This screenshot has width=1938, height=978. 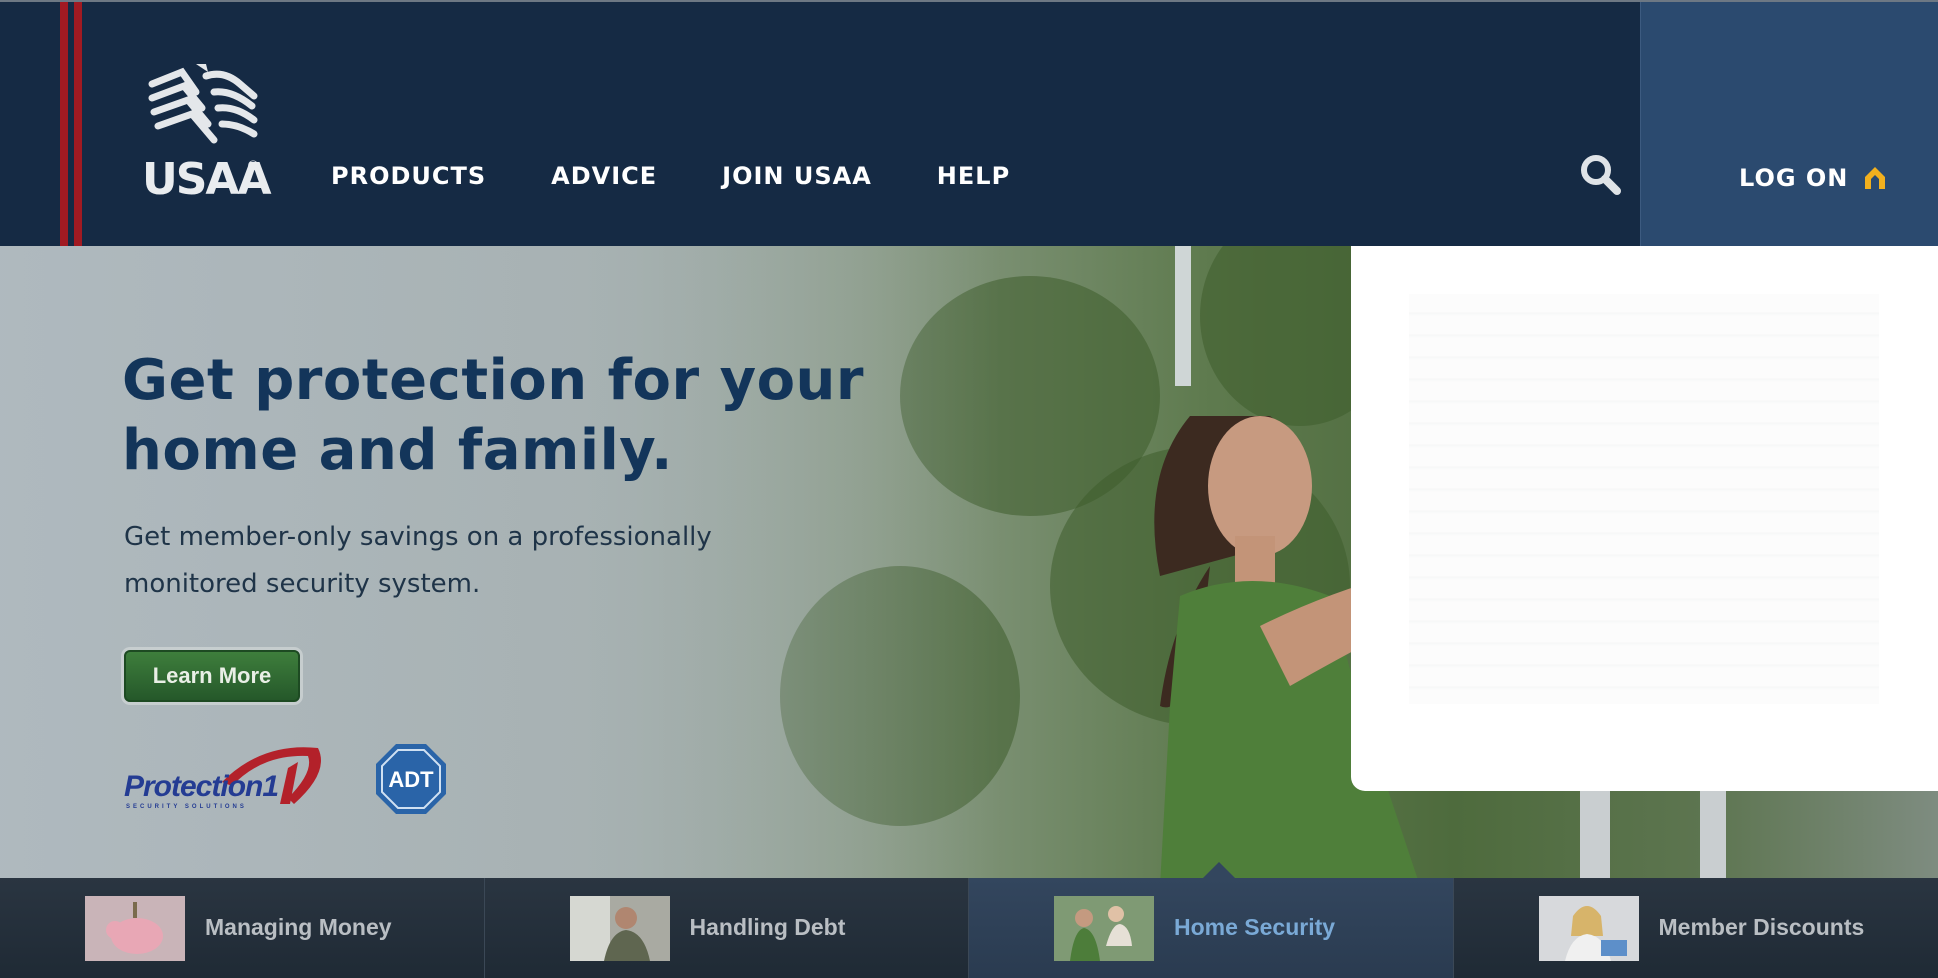 I want to click on adt-logo: ADT, so click(x=411, y=779).